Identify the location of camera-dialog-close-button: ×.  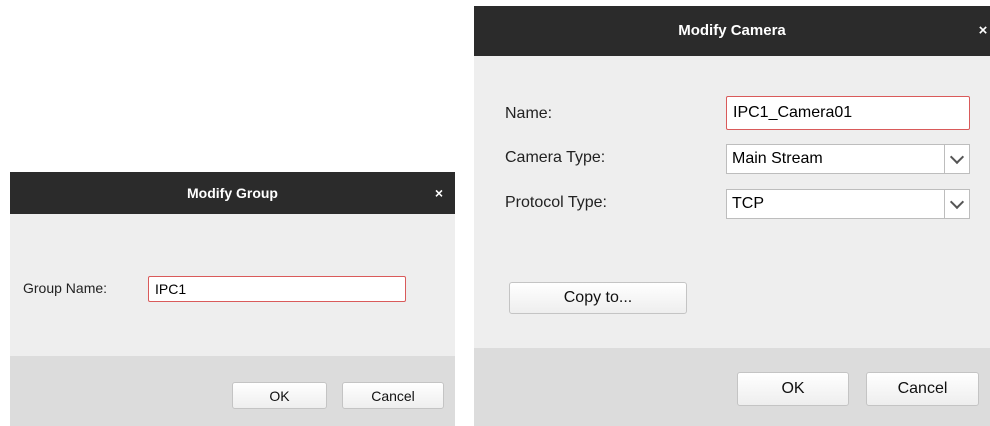
(983, 31).